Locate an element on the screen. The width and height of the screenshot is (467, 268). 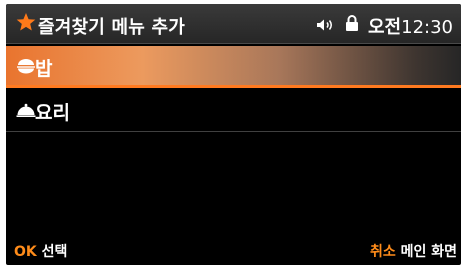
softkey-select-label: 선택 is located at coordinates (54, 252).